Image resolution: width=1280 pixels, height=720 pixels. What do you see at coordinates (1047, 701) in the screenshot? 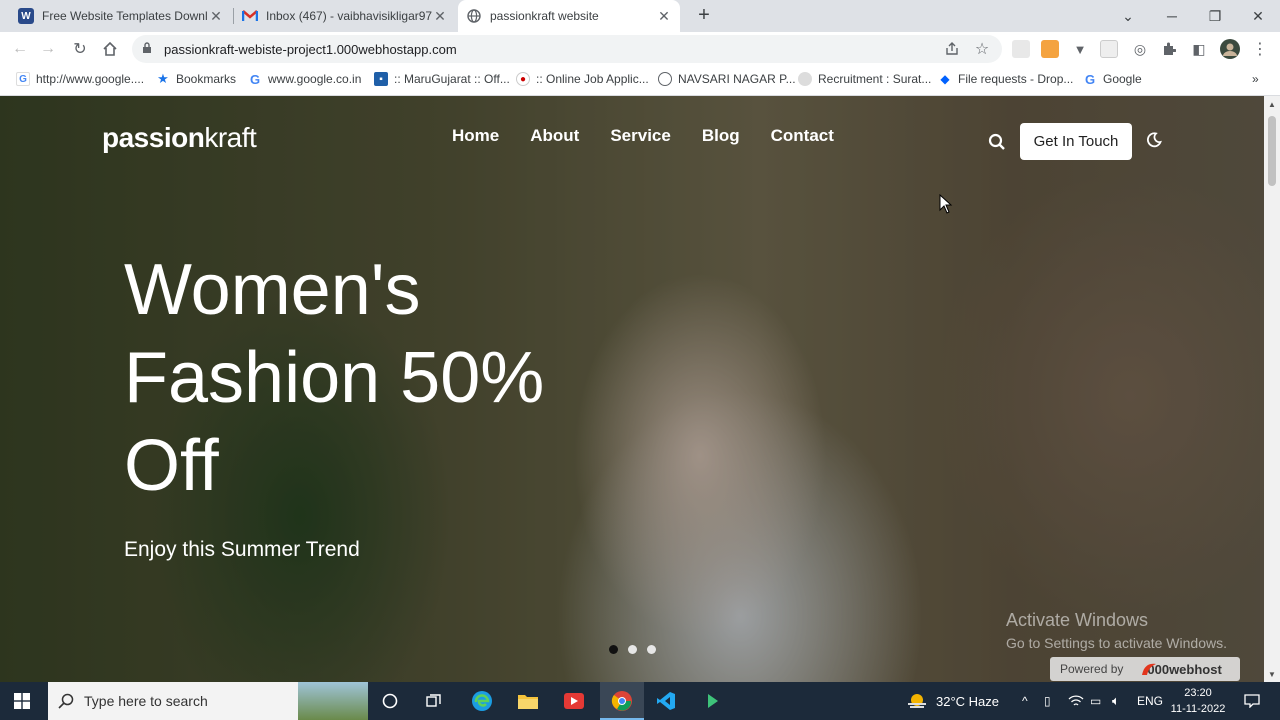
I see `device-icon: ▯` at bounding box center [1047, 701].